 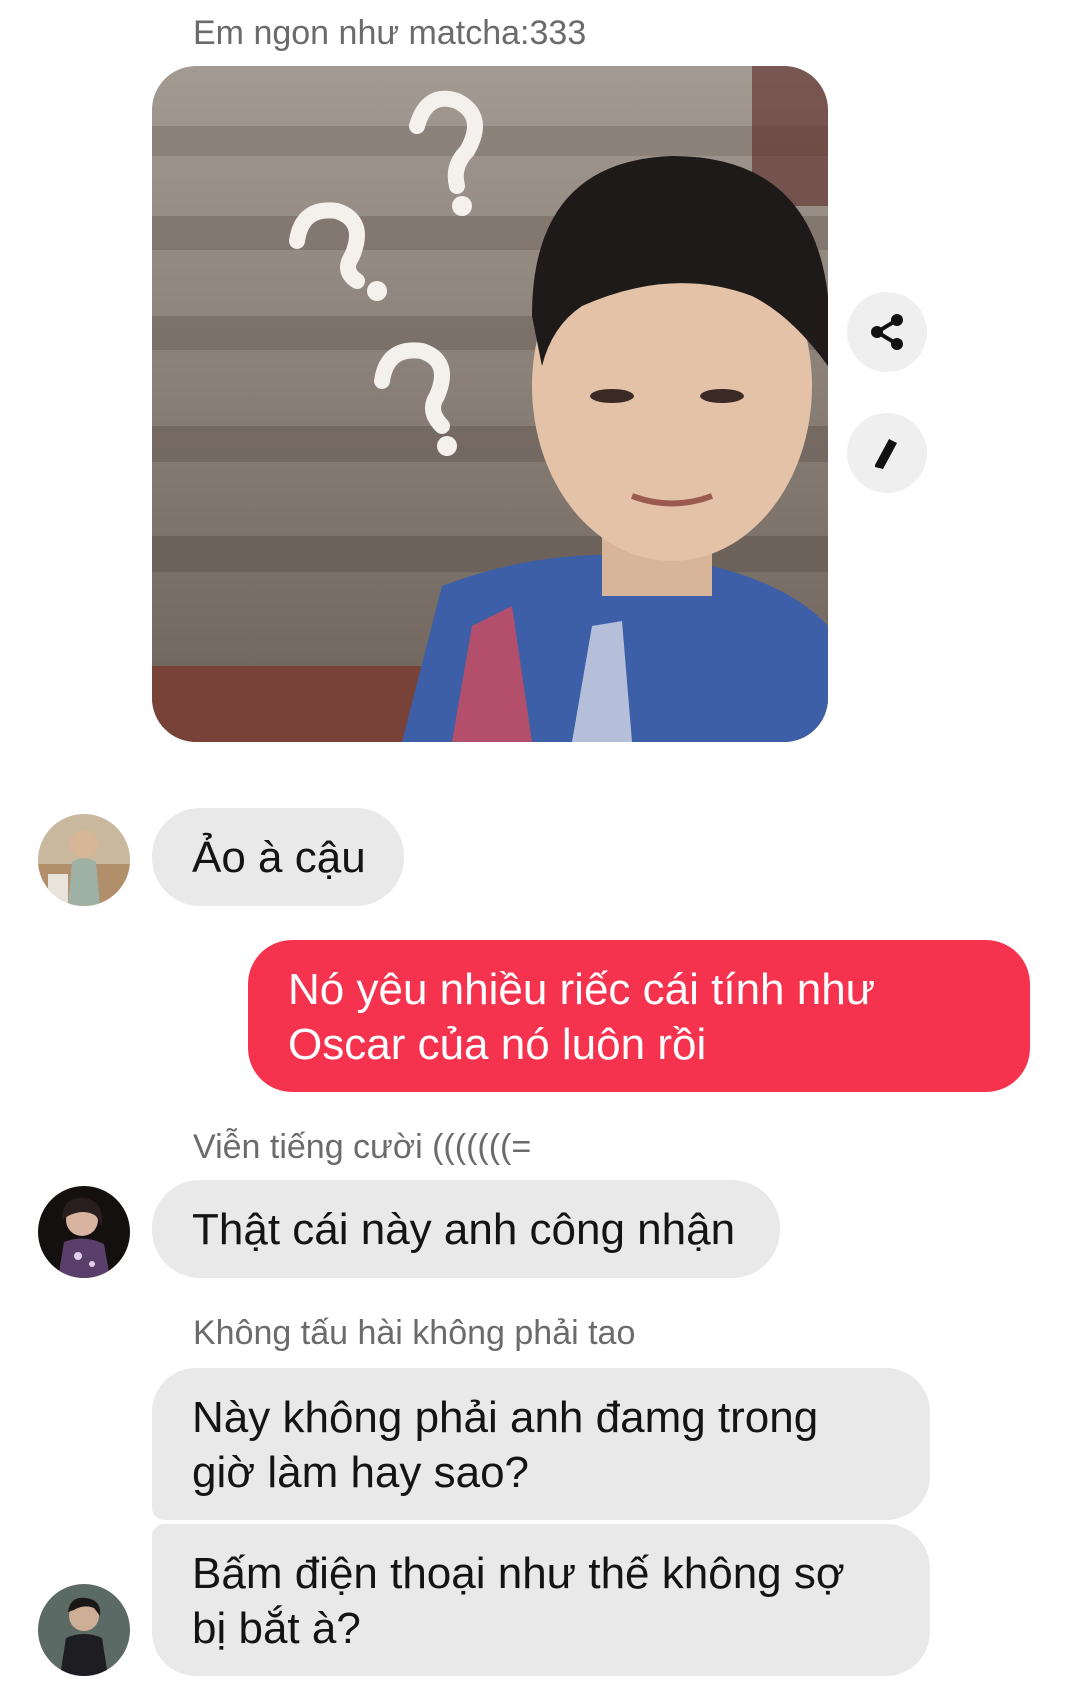 What do you see at coordinates (390, 33) in the screenshot?
I see `sender-name: Em ngon như matcha:333` at bounding box center [390, 33].